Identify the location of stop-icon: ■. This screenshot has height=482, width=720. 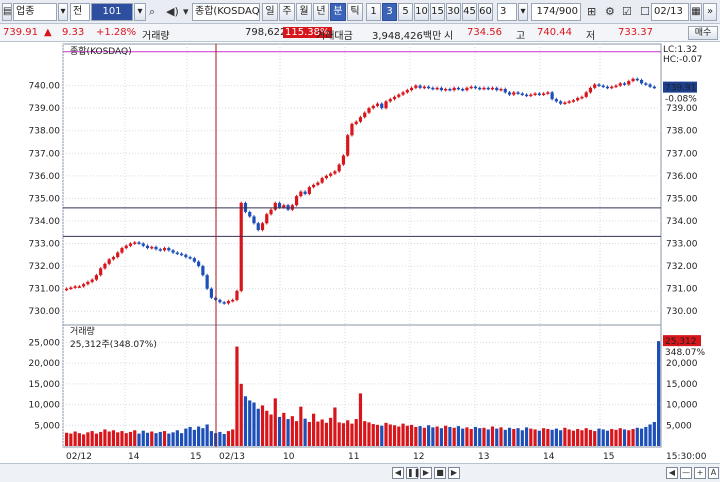
(440, 473).